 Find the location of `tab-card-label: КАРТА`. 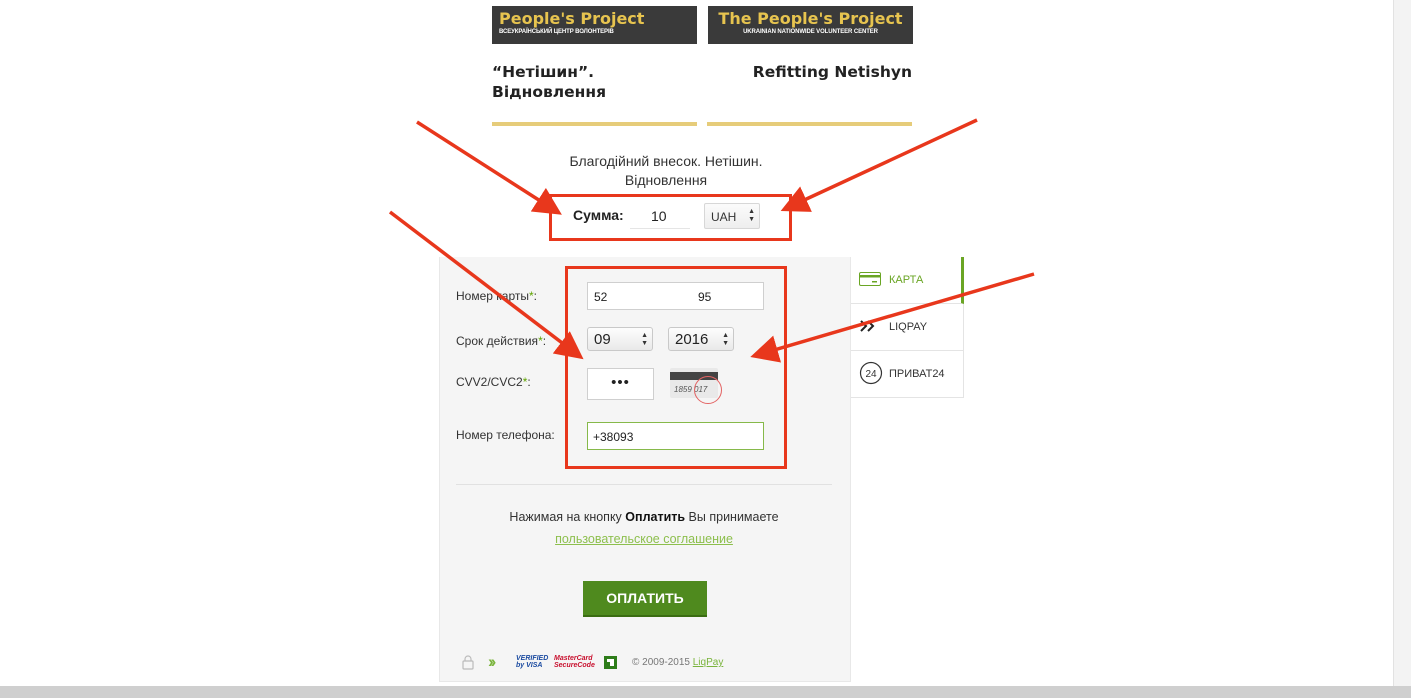

tab-card-label: КАРТА is located at coordinates (906, 280).